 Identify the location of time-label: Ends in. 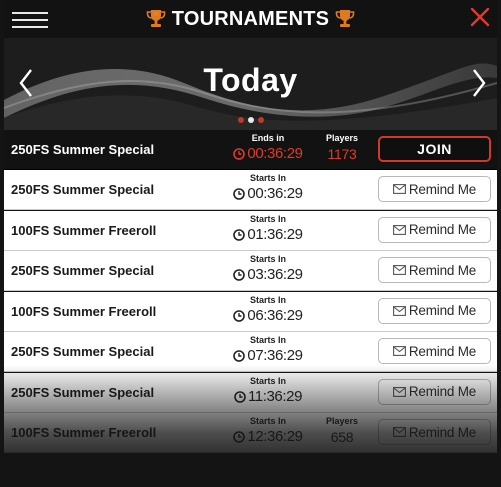
(268, 138).